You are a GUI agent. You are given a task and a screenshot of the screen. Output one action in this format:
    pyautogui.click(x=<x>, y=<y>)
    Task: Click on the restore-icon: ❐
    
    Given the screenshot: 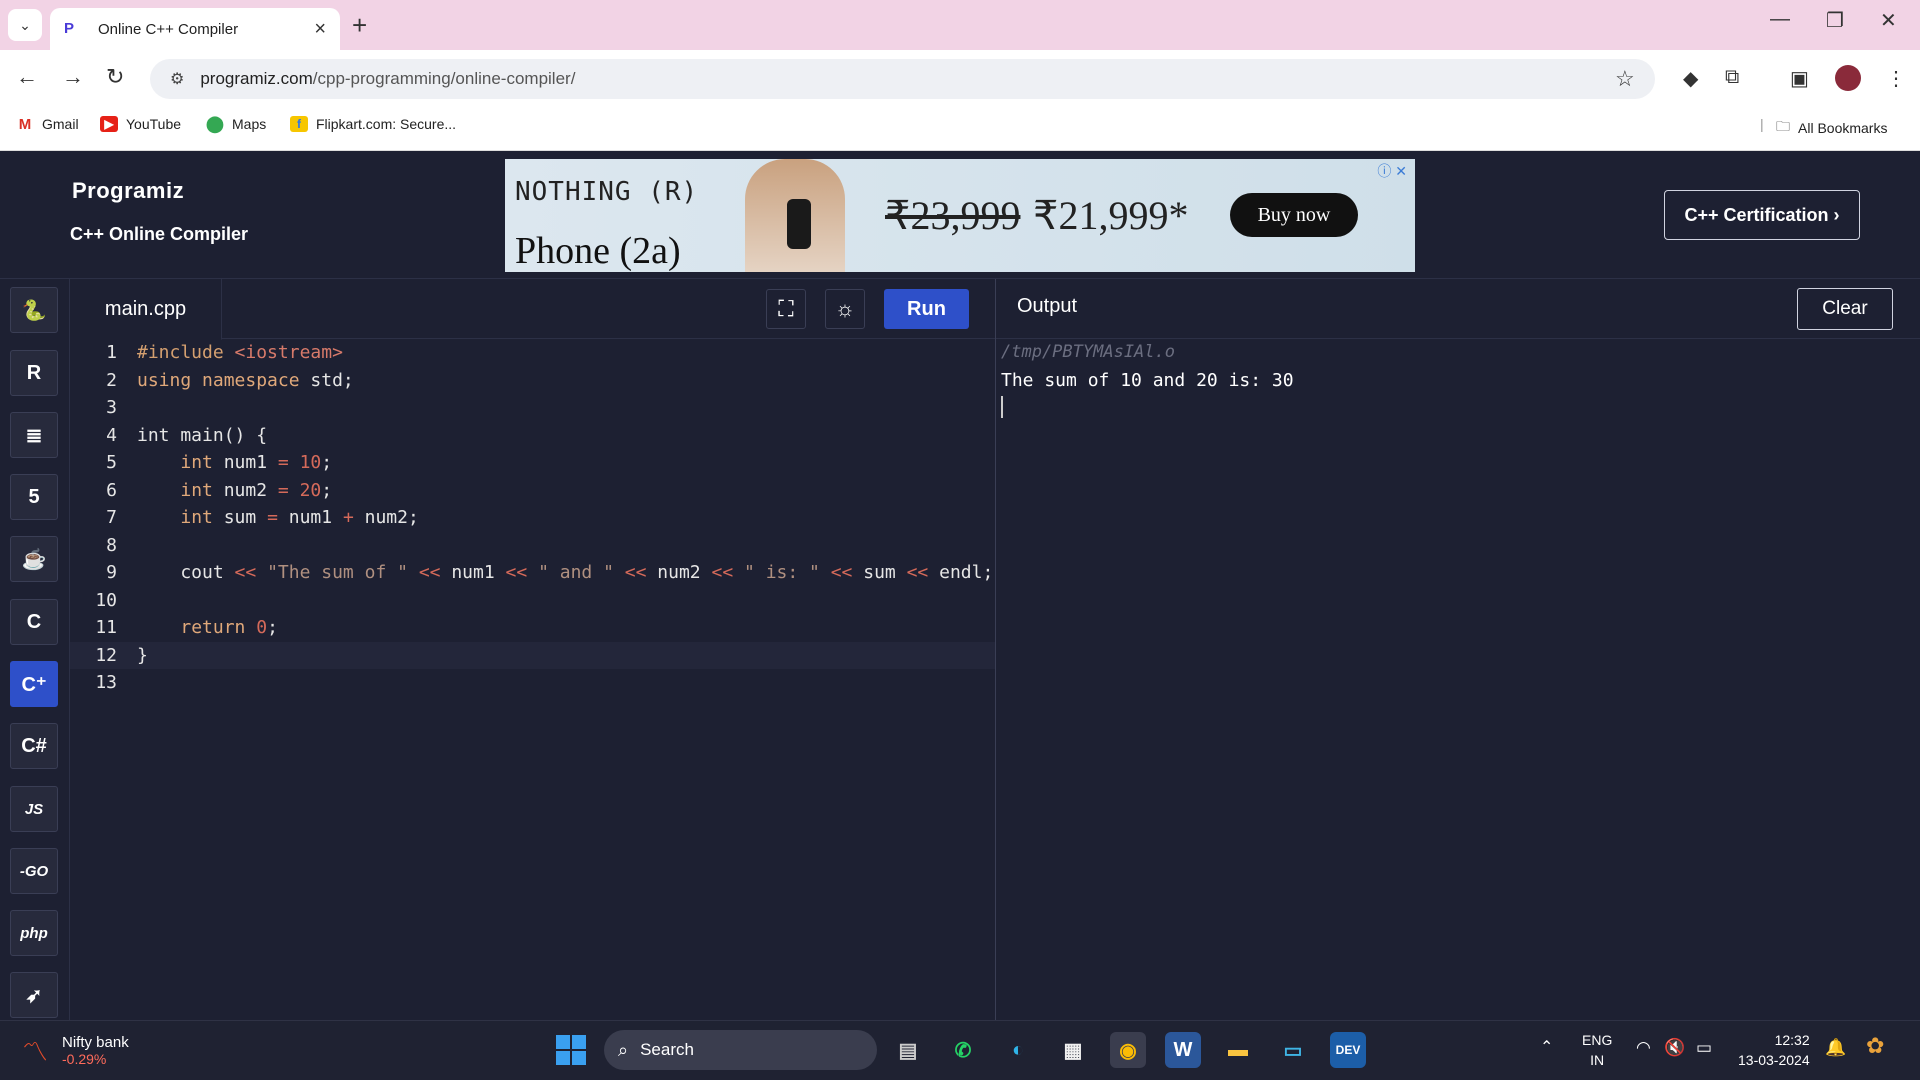 What is the action you would take?
    pyautogui.click(x=1835, y=20)
    